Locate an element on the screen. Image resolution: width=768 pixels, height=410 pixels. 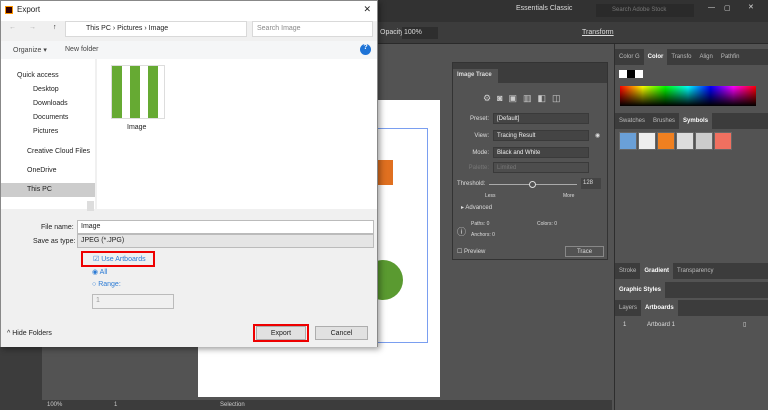
breadcrumb-image: Image is located at coordinates (158, 28).